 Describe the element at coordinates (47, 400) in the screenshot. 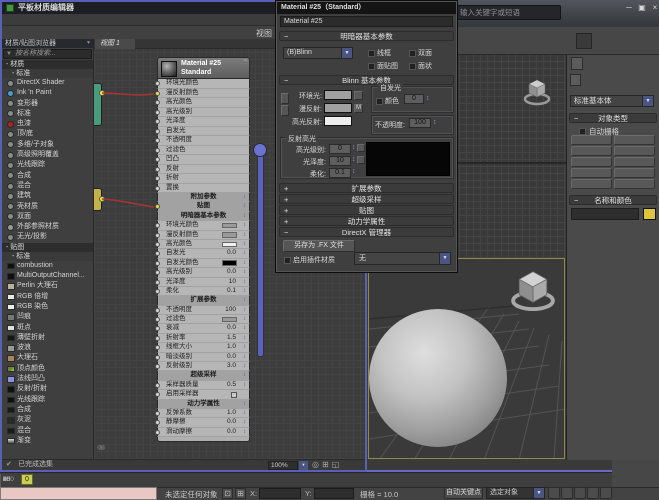

I see `map-list-item: 光线跟踪` at that location.